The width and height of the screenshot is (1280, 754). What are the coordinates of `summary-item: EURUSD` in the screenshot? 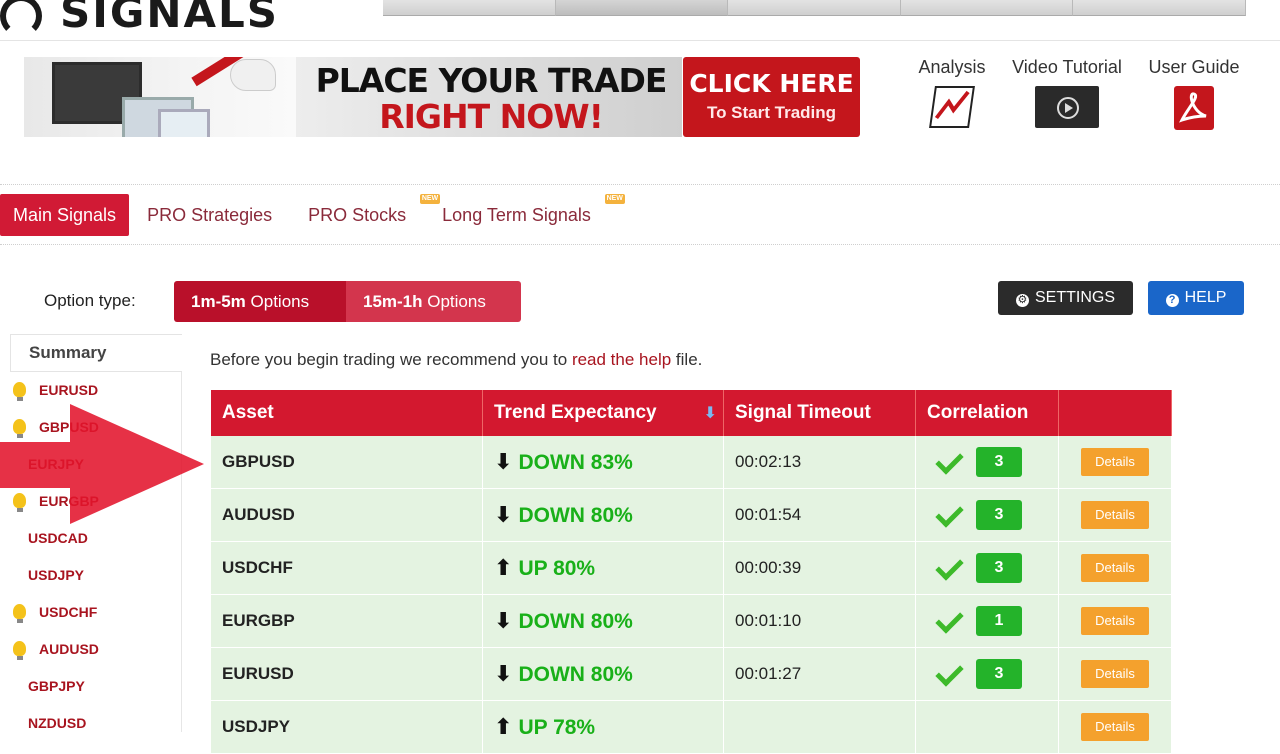 It's located at (95, 390).